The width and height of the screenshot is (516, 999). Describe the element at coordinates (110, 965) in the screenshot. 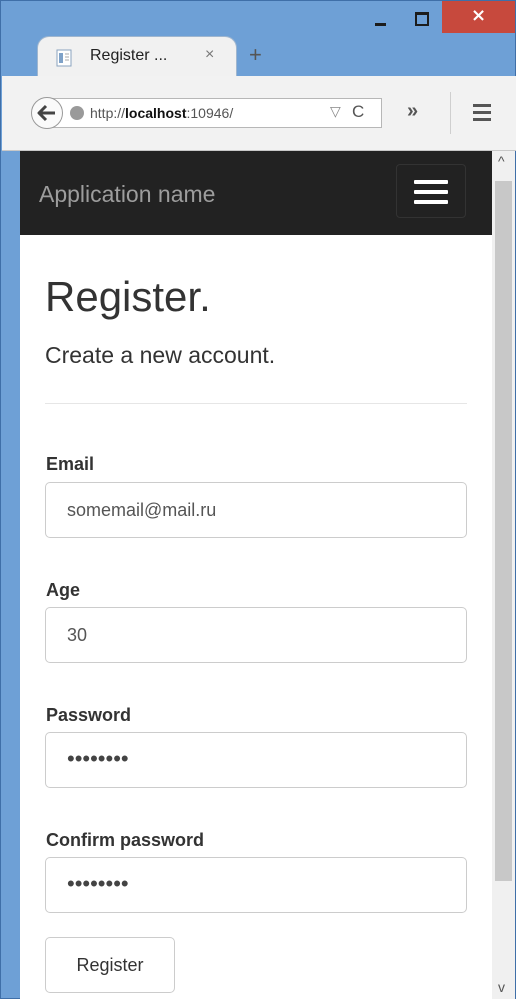

I see `register-button: Register` at that location.